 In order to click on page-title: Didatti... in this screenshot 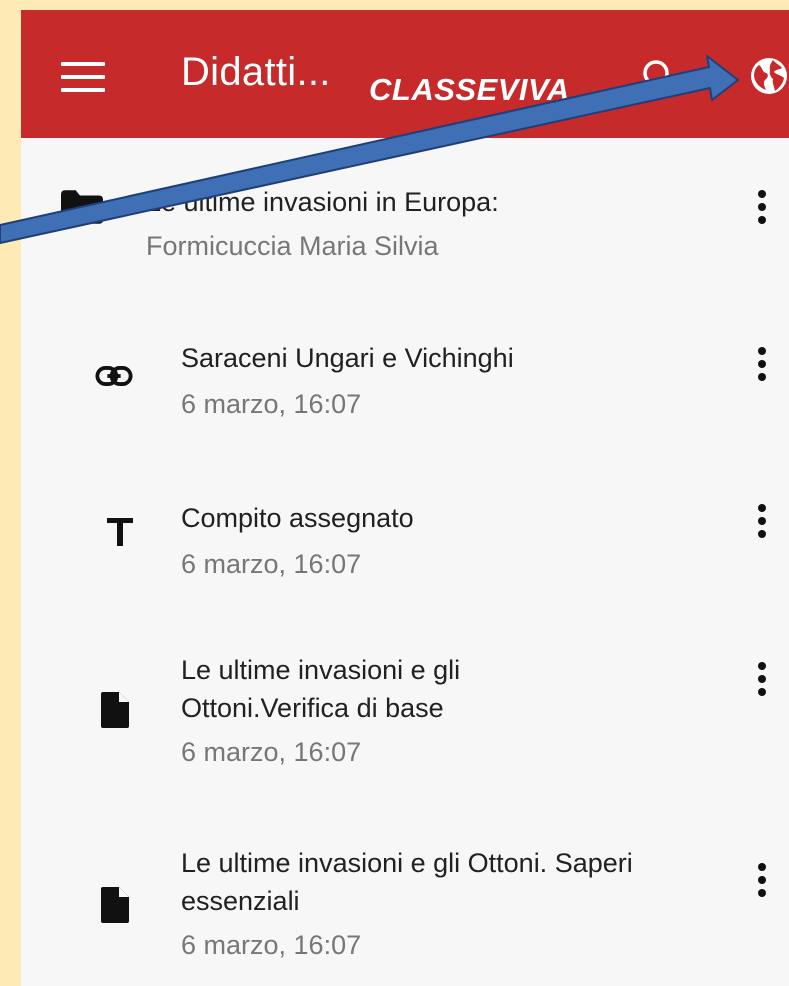, I will do `click(256, 72)`.